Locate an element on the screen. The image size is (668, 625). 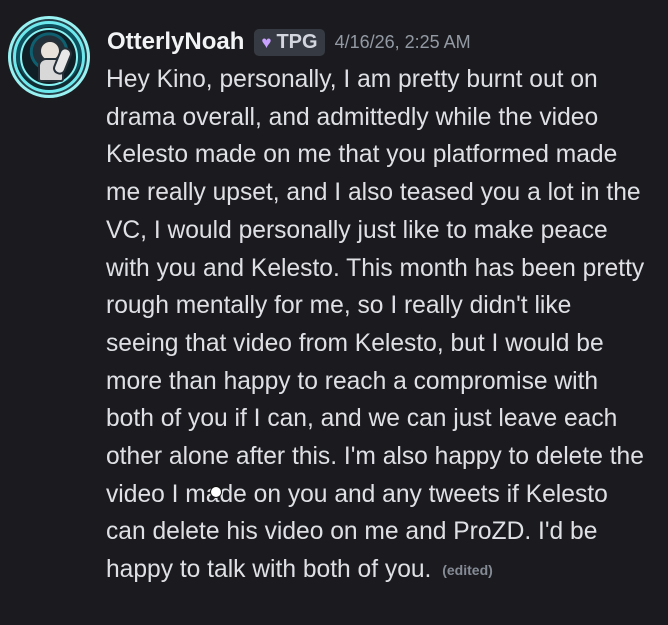
mouse-cursor-icon is located at coordinates (216, 492).